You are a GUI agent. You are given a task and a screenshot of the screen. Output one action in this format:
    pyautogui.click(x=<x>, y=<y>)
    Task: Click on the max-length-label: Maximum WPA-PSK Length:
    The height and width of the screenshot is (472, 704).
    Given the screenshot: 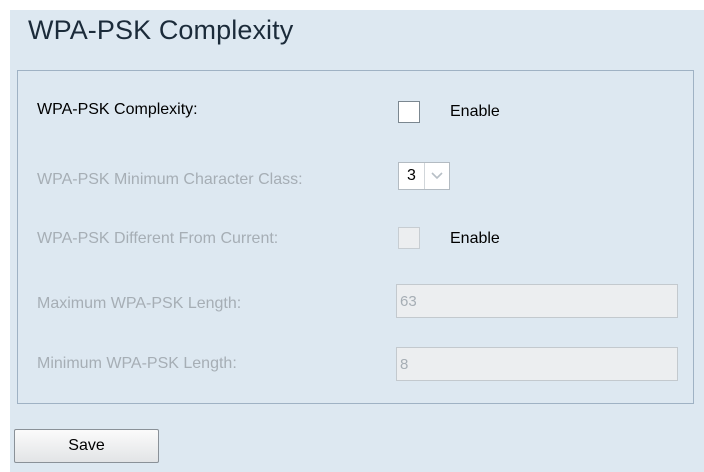 What is the action you would take?
    pyautogui.click(x=139, y=303)
    